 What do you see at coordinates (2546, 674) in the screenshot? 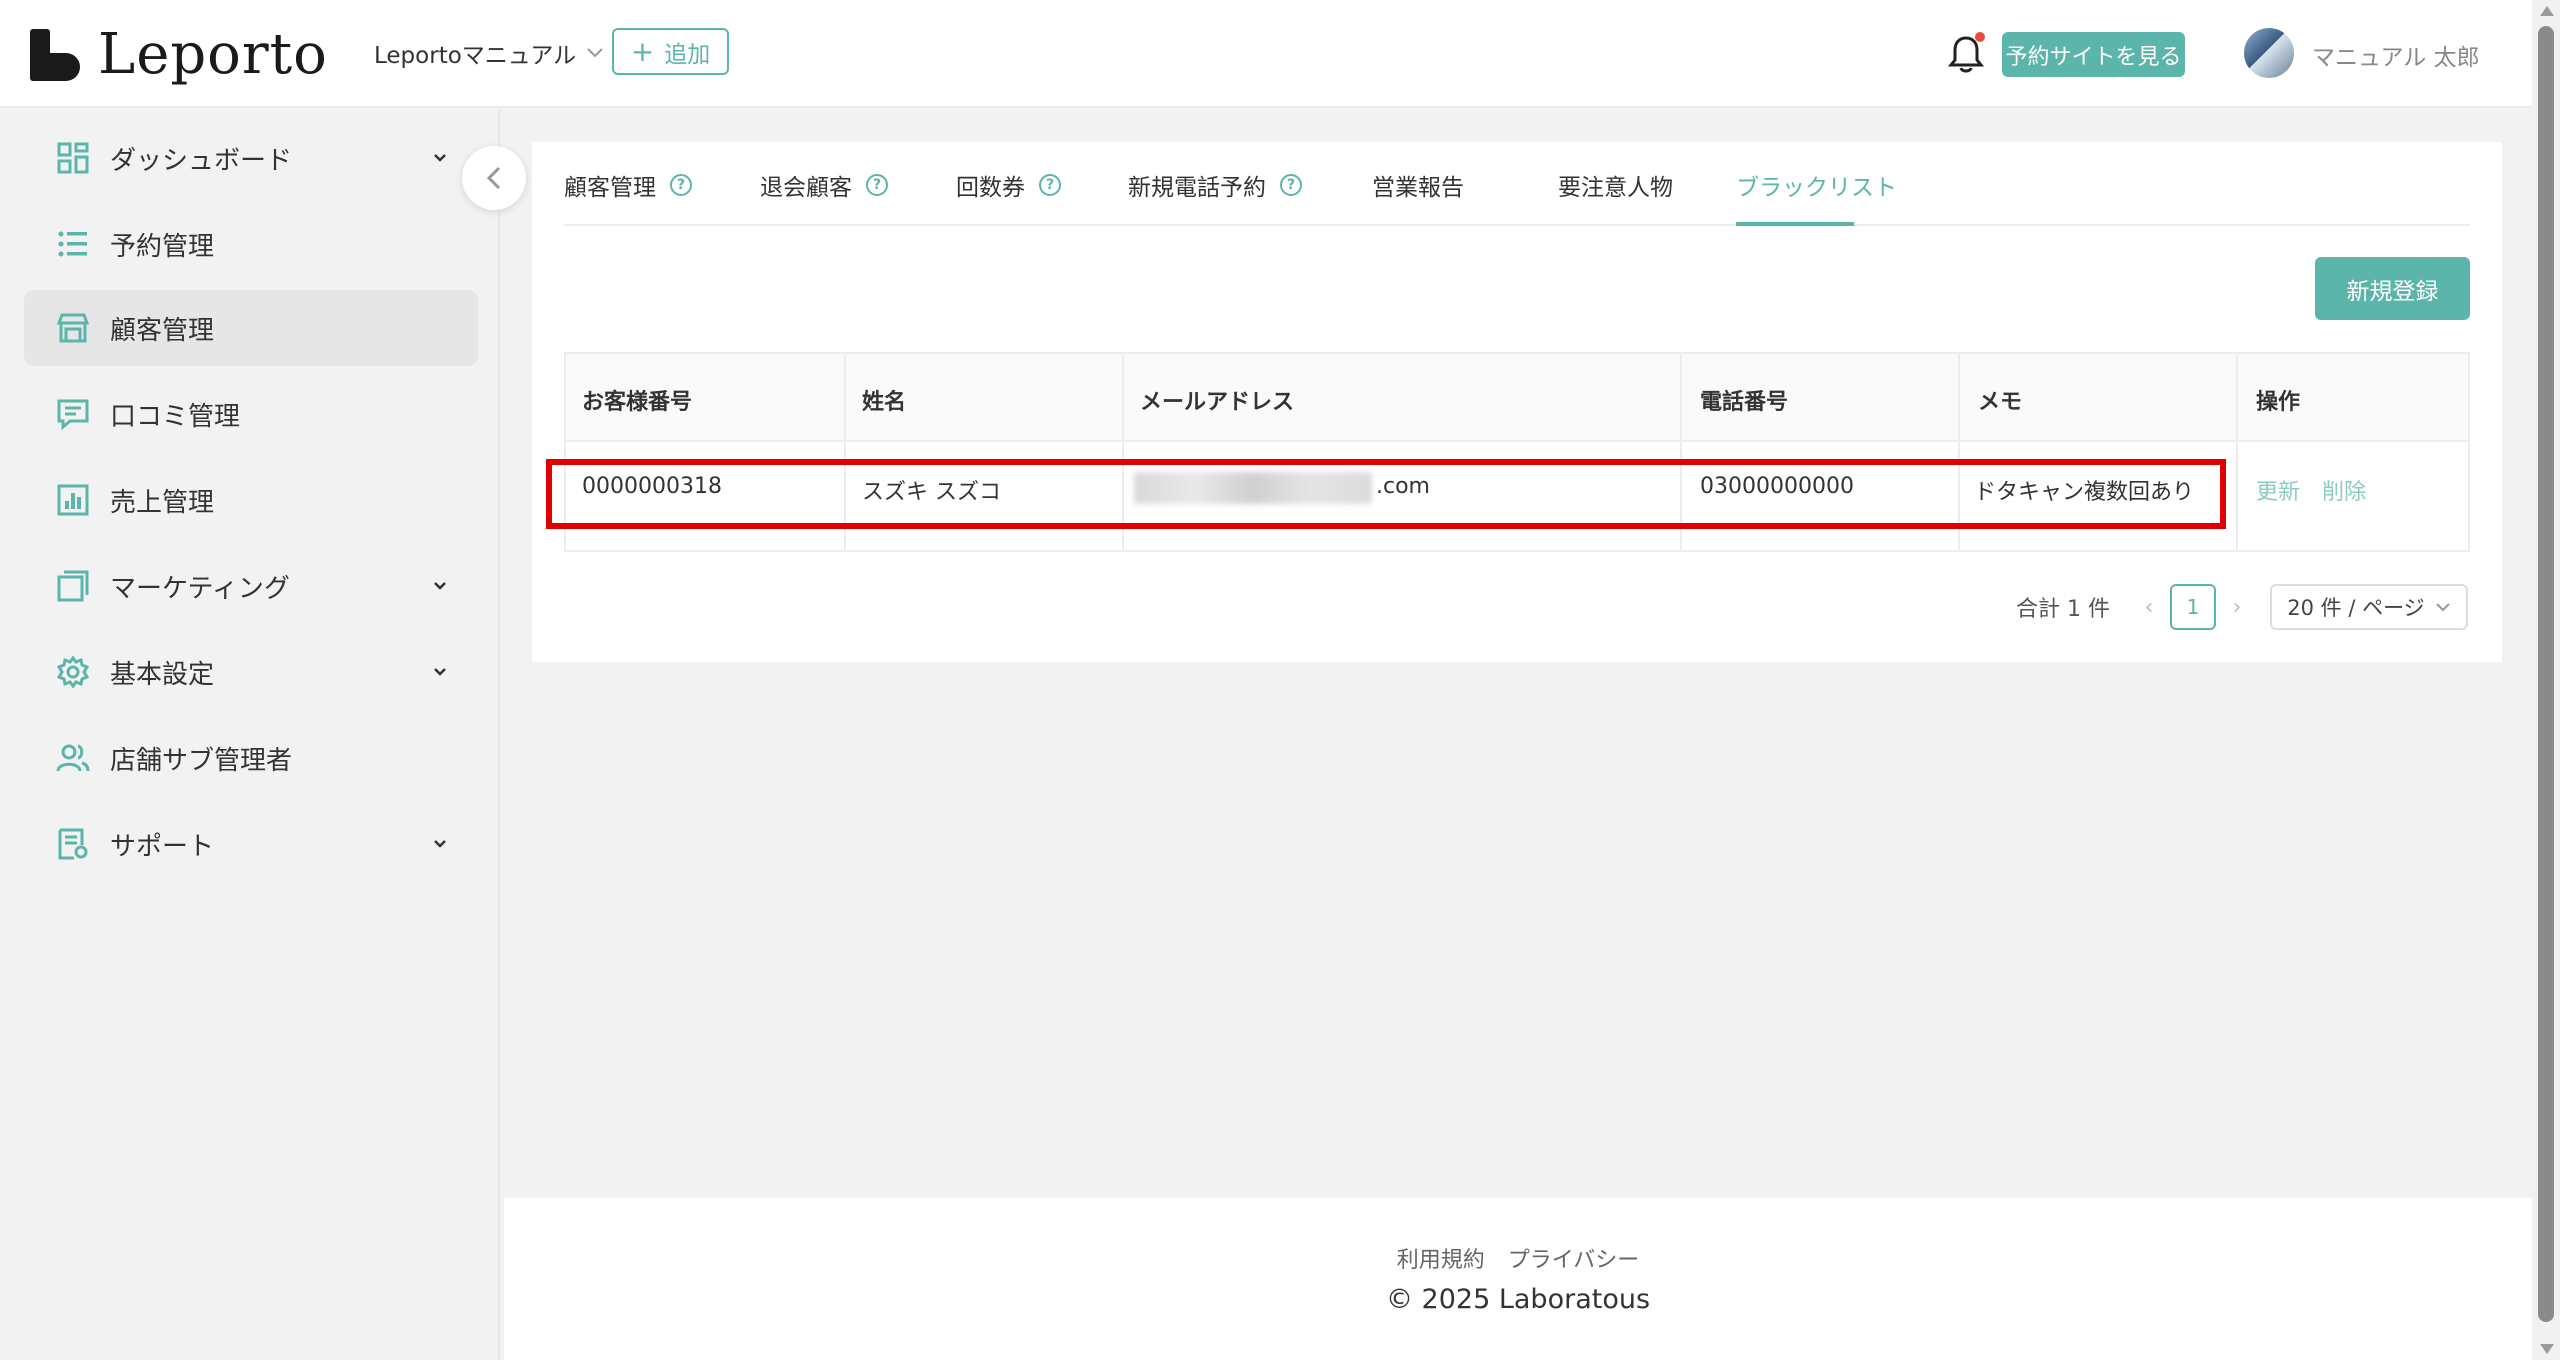
I see `scroll-thumb` at bounding box center [2546, 674].